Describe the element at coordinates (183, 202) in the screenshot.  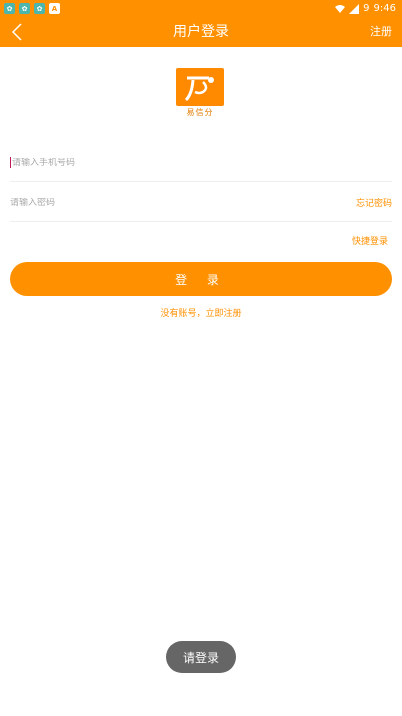
I see `password-input` at that location.